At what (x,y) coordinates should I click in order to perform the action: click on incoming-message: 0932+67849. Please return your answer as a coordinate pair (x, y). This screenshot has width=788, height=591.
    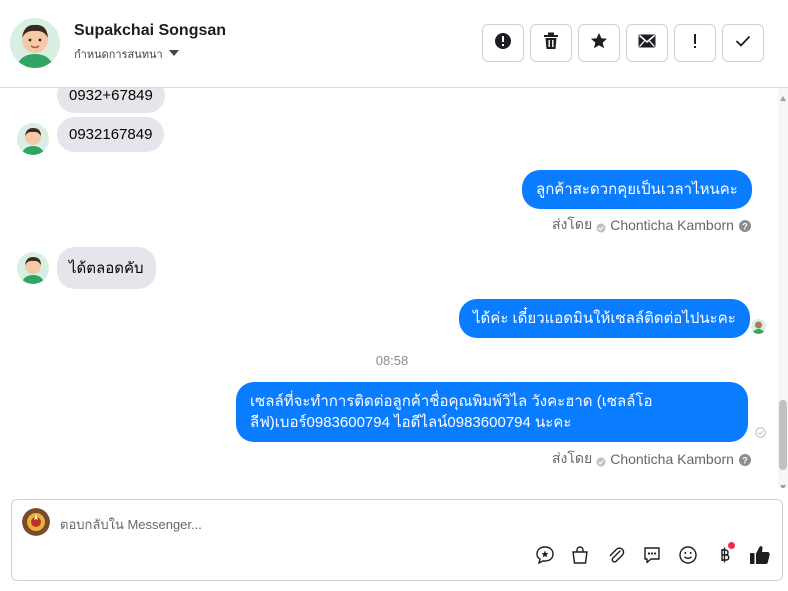
    Looking at the image, I should click on (111, 100).